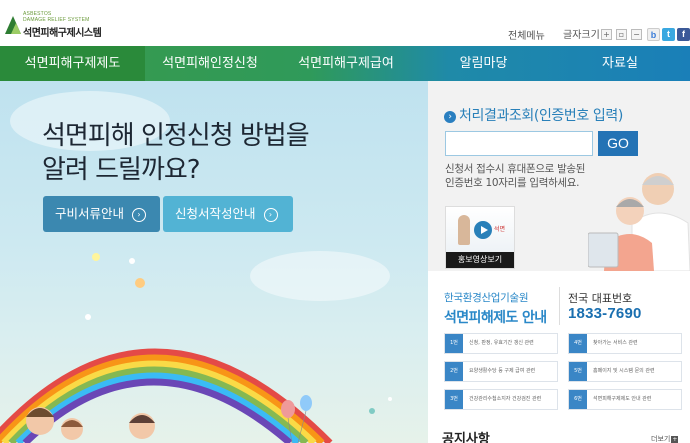 This screenshot has width=690, height=443. I want to click on main-nav: 석면피해구제제도 석면피해인정신청 석면피해구제급여 알림마당 자료실, so click(345, 63).